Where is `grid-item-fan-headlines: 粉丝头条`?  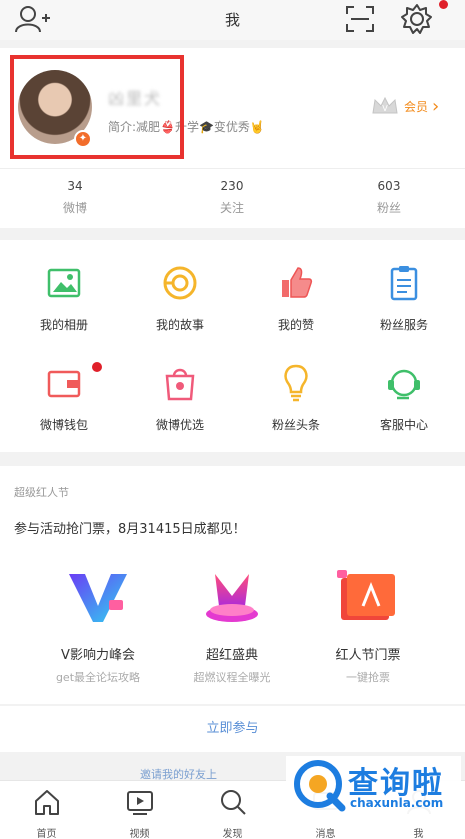 grid-item-fan-headlines: 粉丝头条 is located at coordinates (296, 388).